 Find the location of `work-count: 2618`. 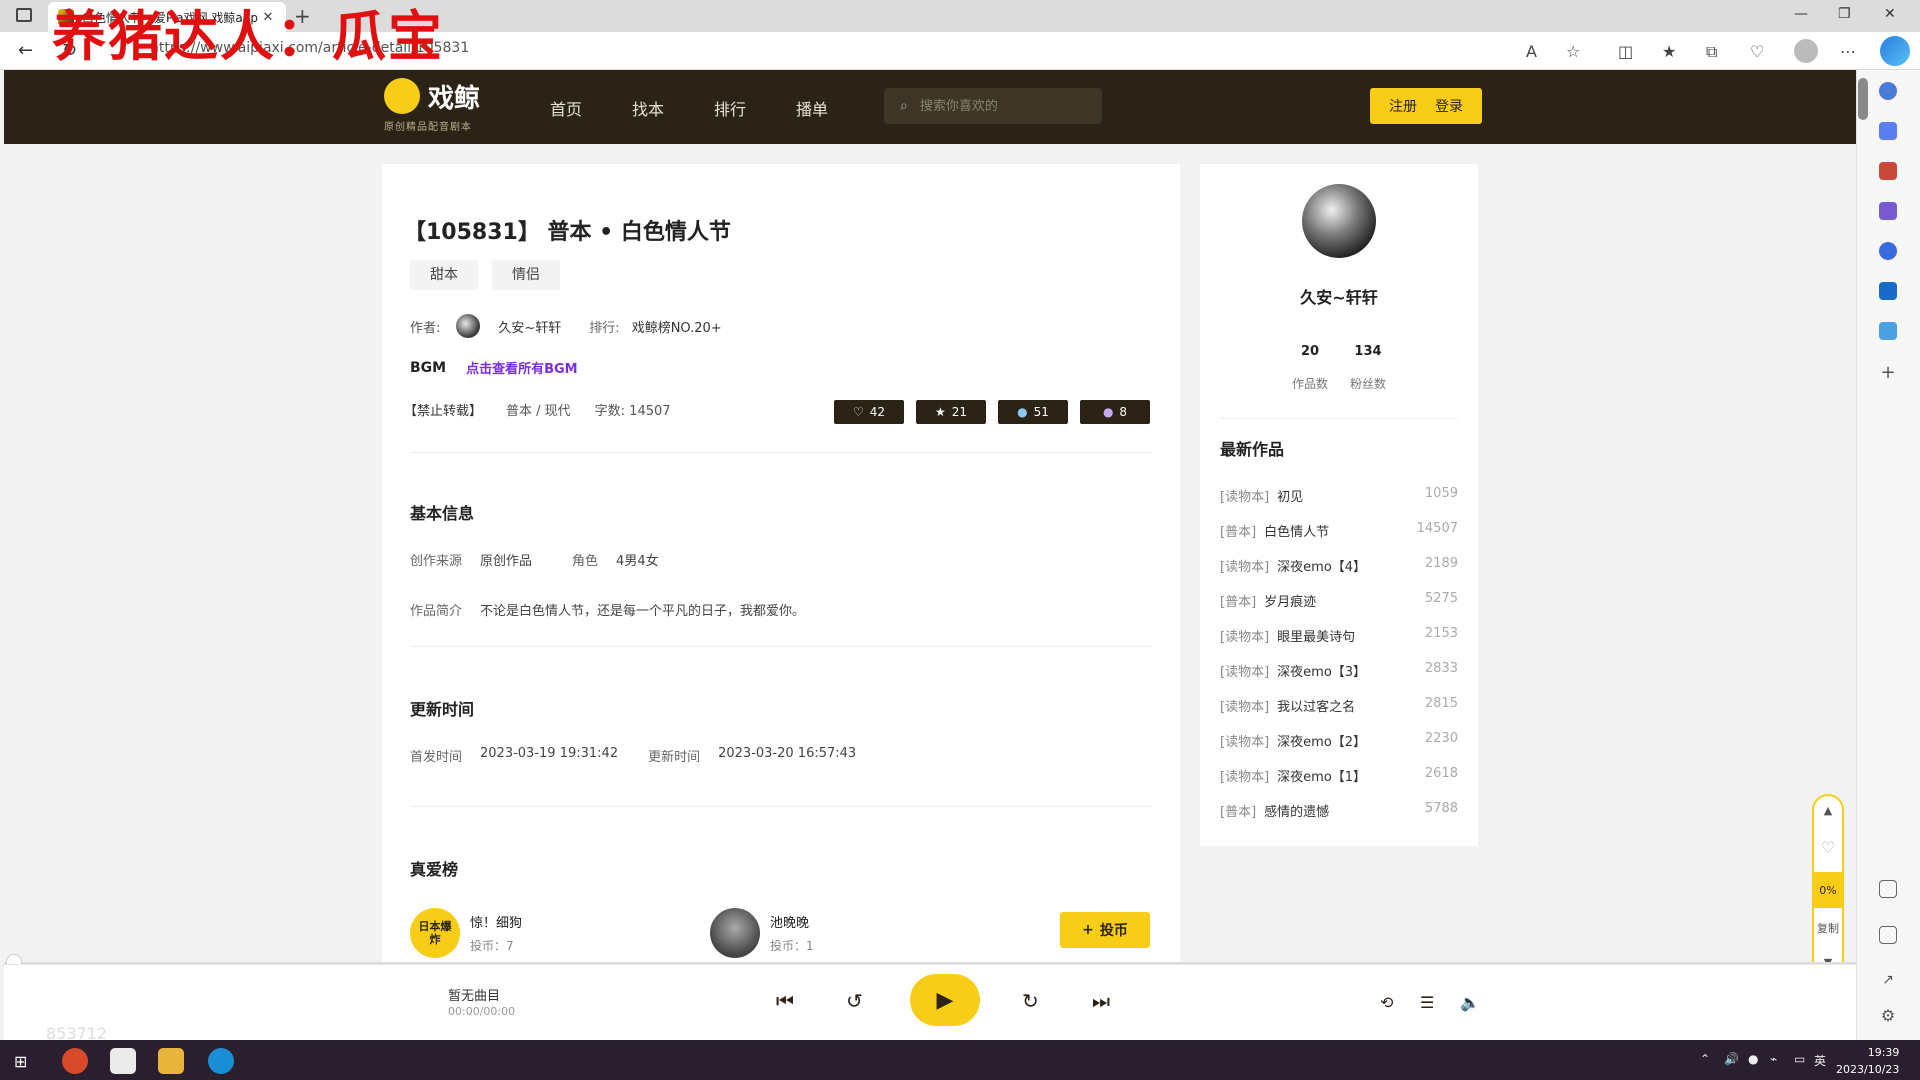

work-count: 2618 is located at coordinates (1441, 773).